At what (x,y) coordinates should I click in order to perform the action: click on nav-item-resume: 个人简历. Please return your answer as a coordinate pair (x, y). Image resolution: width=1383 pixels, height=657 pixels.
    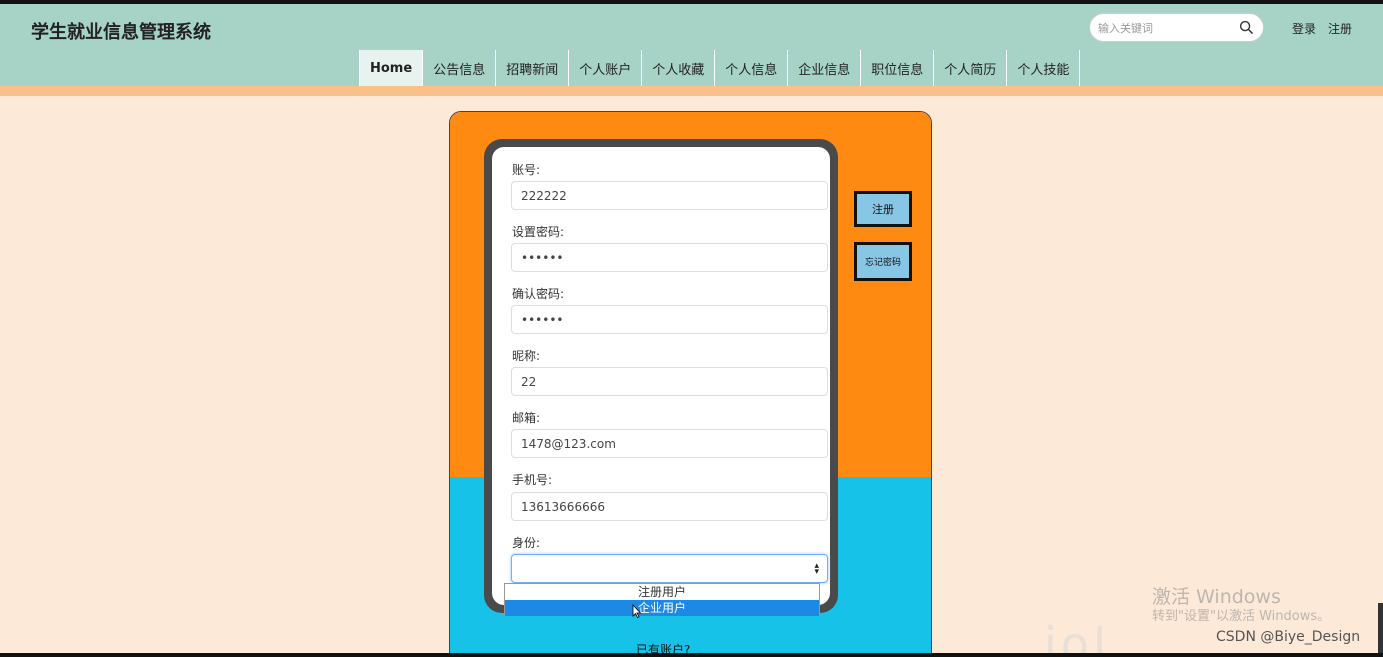
    Looking at the image, I should click on (971, 68).